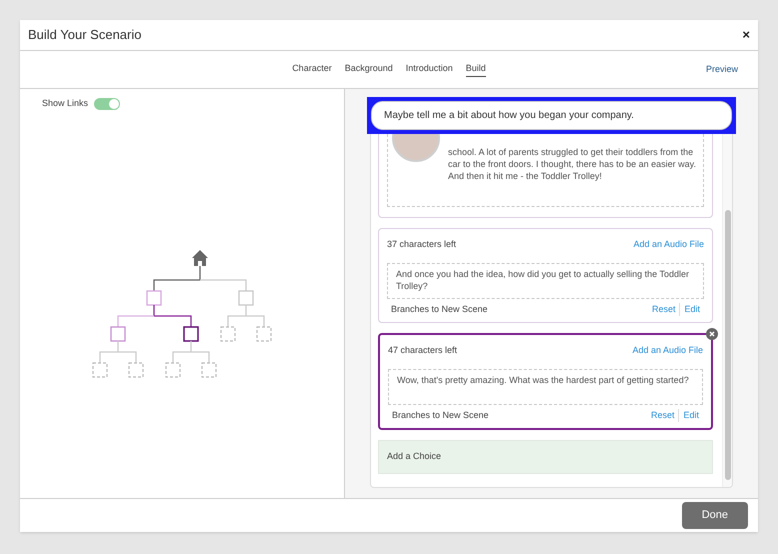  Describe the element at coordinates (746, 35) in the screenshot. I see `close-button: ×` at that location.